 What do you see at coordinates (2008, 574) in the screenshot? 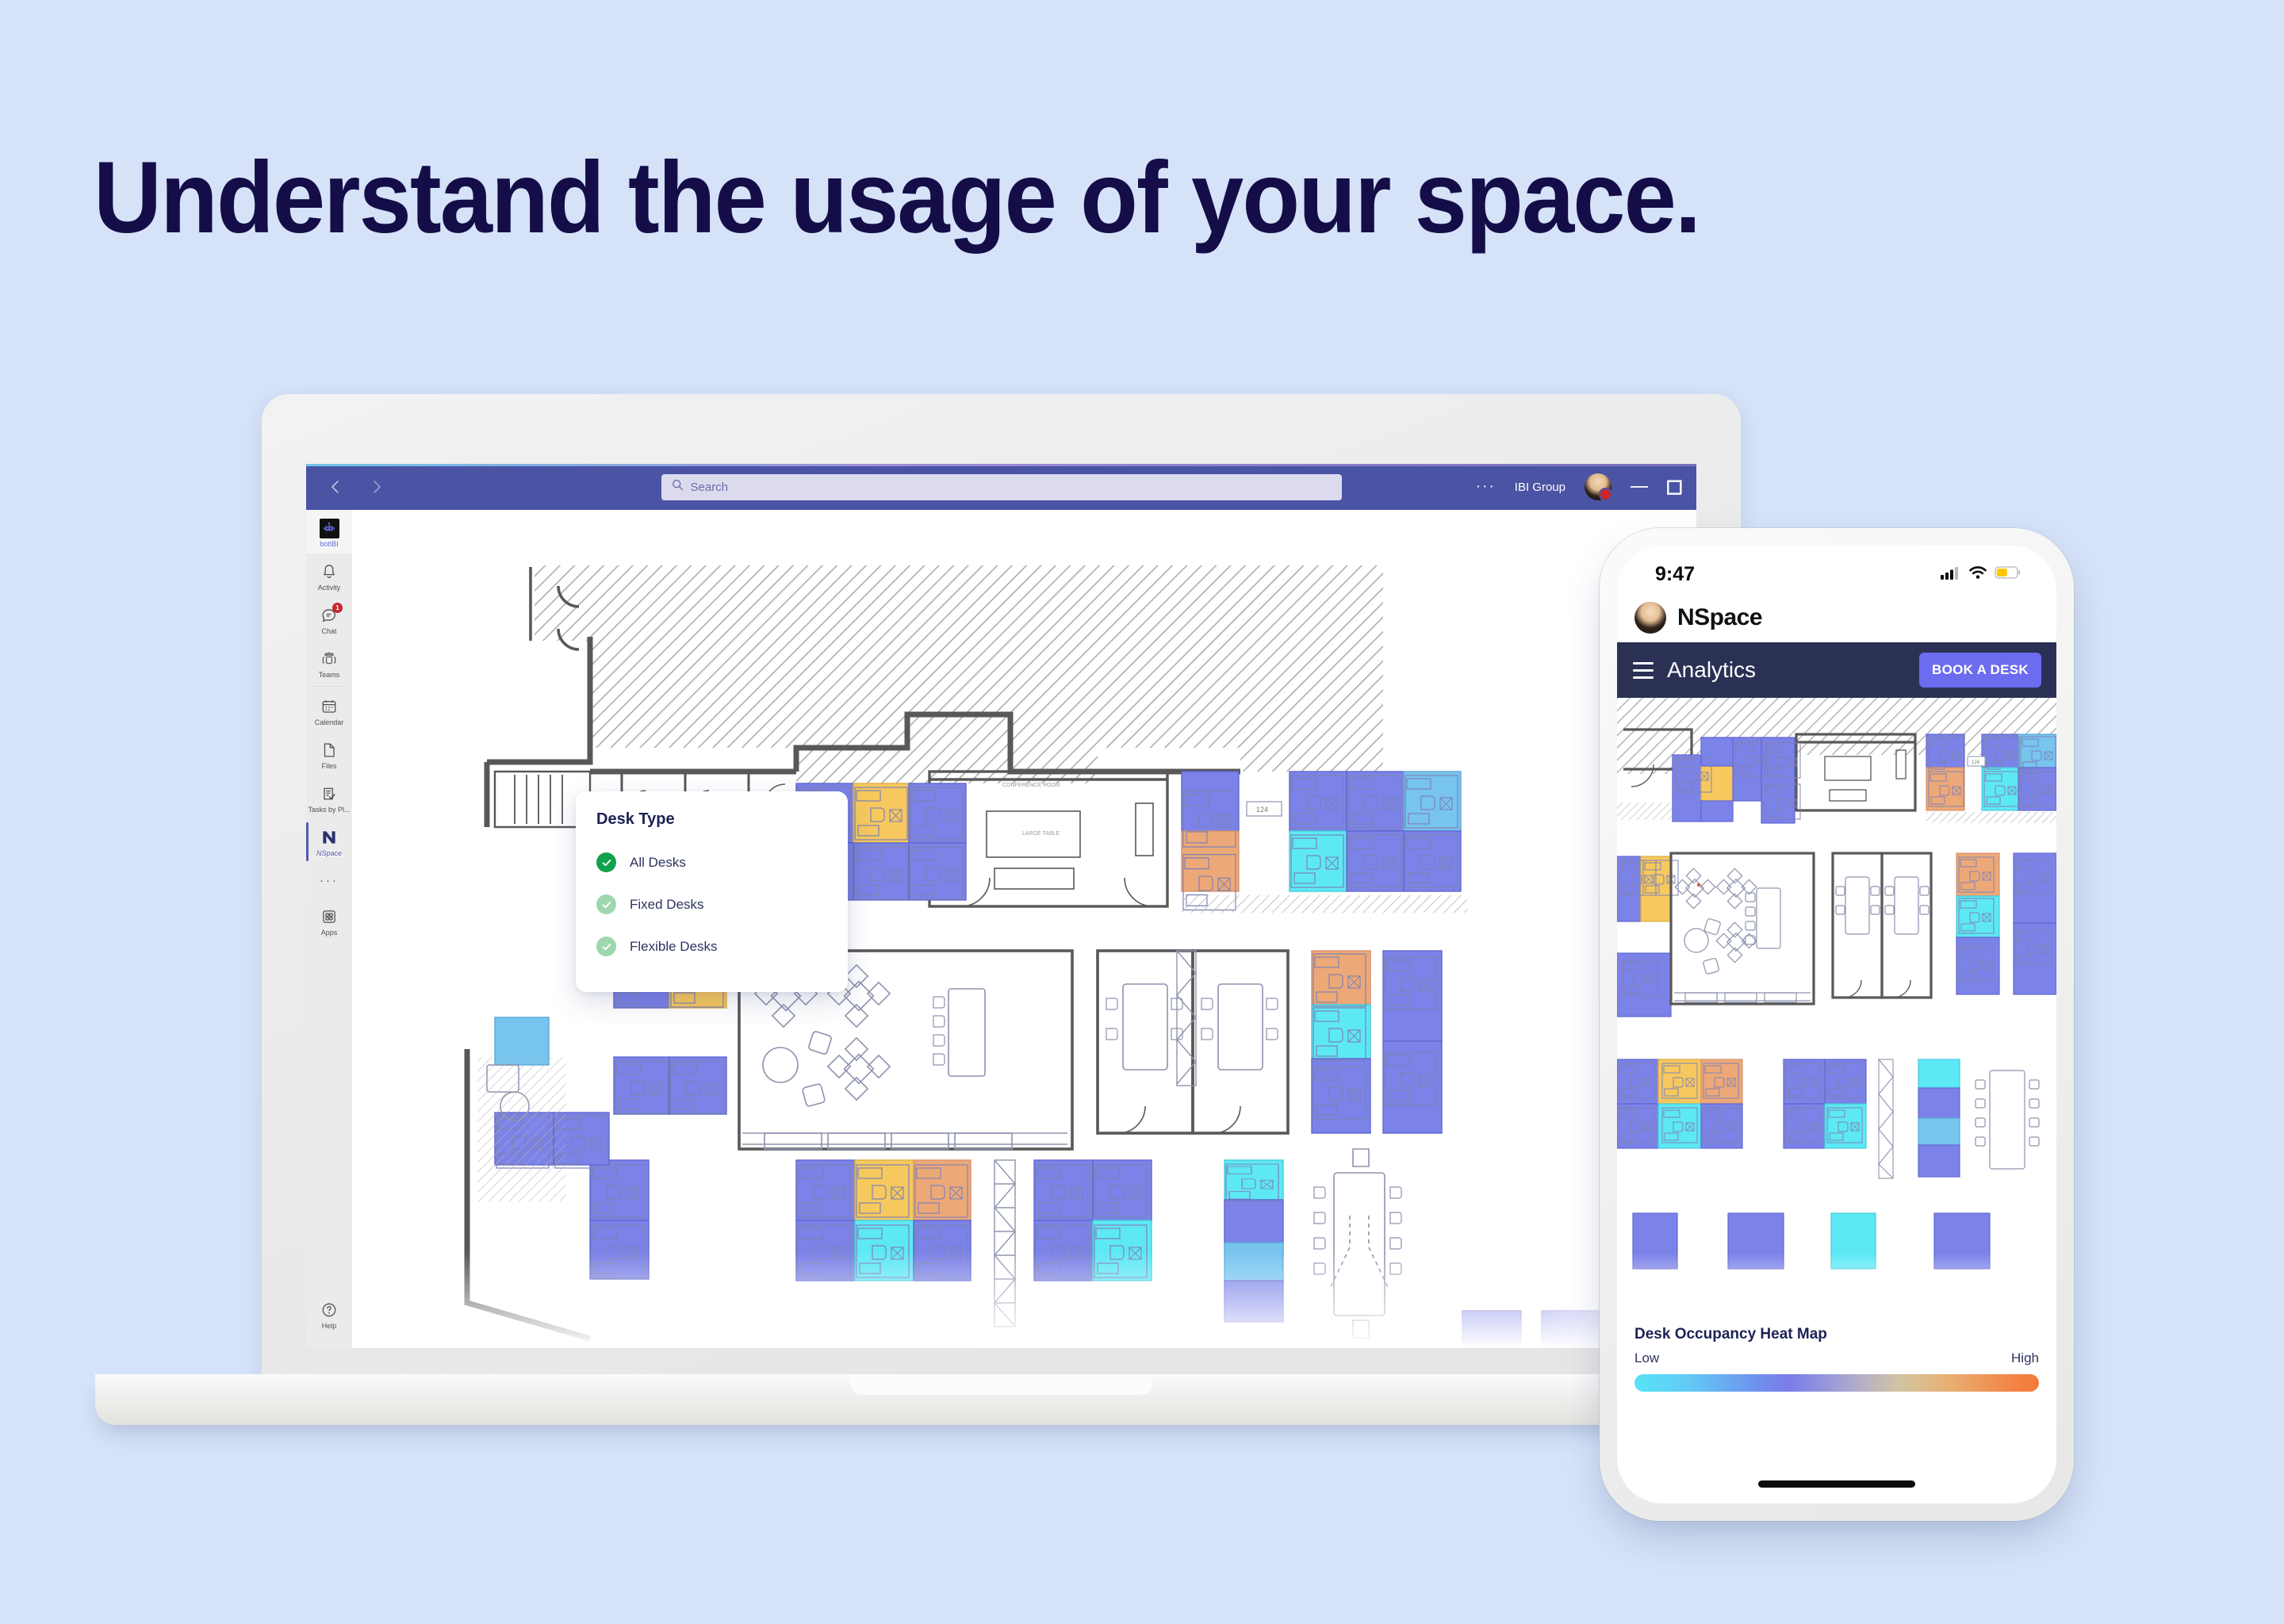
I see `battery-low-power-icon` at bounding box center [2008, 574].